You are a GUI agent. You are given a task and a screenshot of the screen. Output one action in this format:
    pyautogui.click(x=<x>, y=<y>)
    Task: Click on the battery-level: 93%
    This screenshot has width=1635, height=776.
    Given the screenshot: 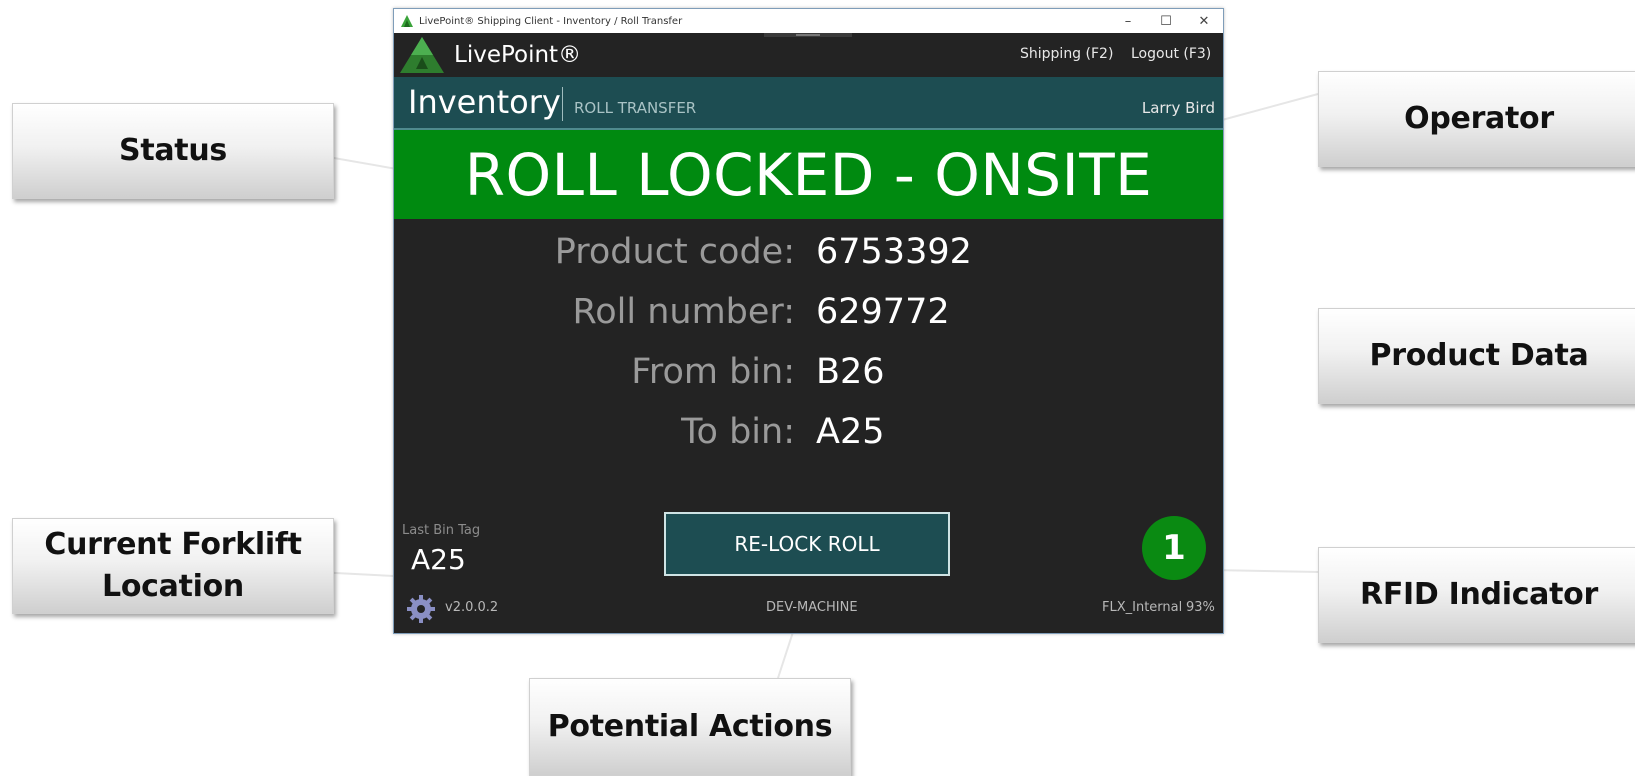 What is the action you would take?
    pyautogui.click(x=1200, y=607)
    